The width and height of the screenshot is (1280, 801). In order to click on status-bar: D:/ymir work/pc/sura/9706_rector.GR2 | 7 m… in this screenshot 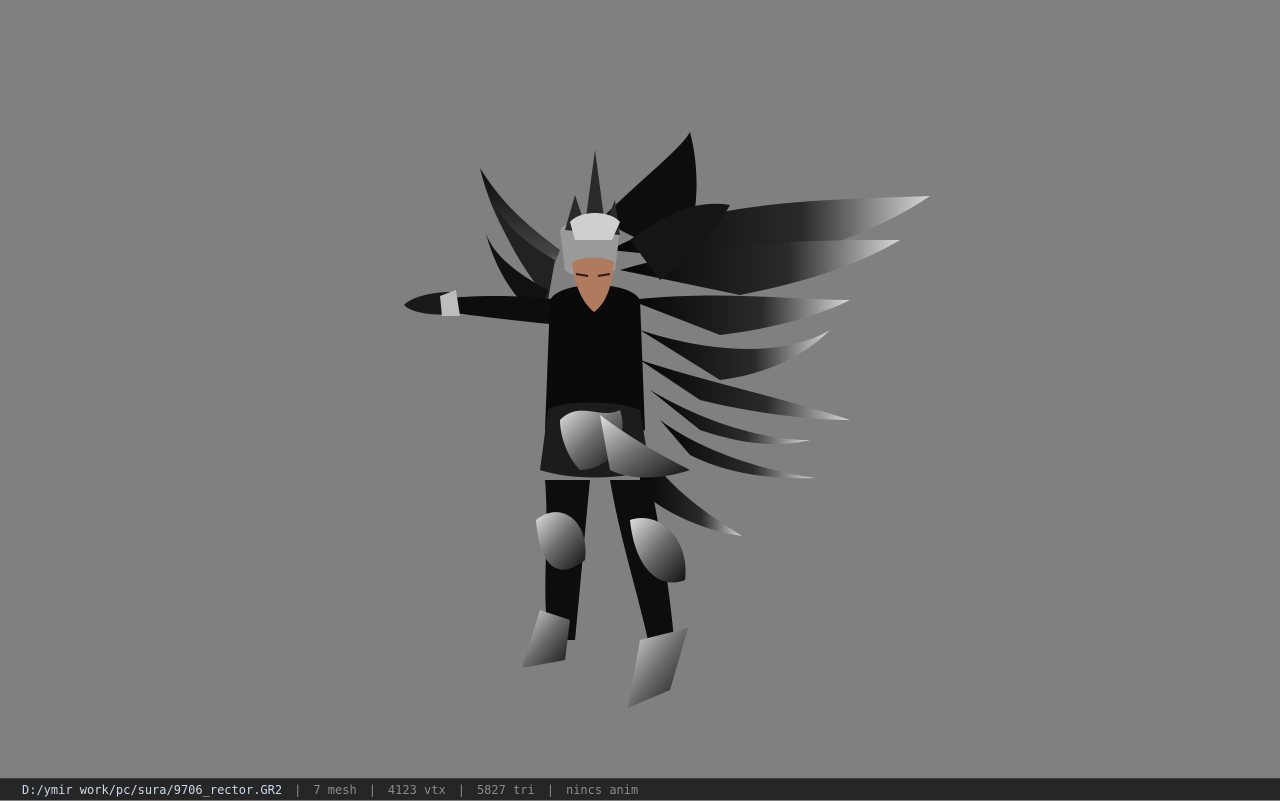, I will do `click(640, 789)`.